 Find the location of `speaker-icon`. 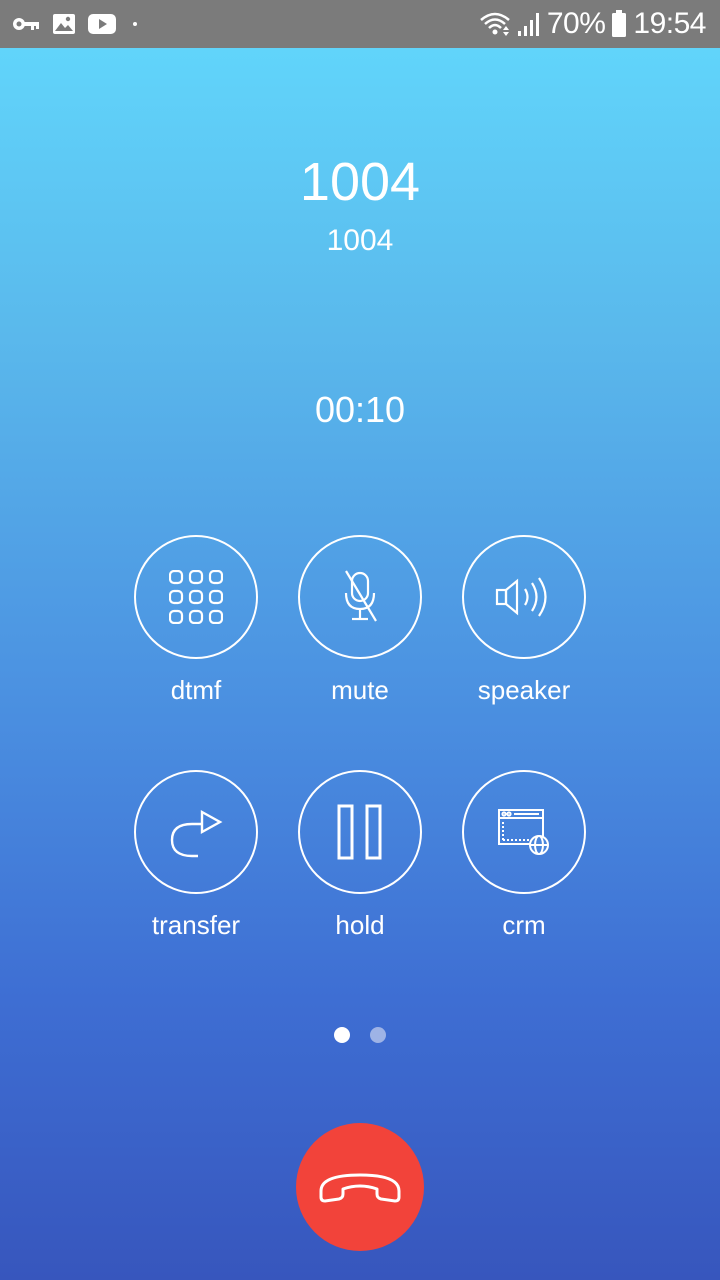

speaker-icon is located at coordinates (524, 597).